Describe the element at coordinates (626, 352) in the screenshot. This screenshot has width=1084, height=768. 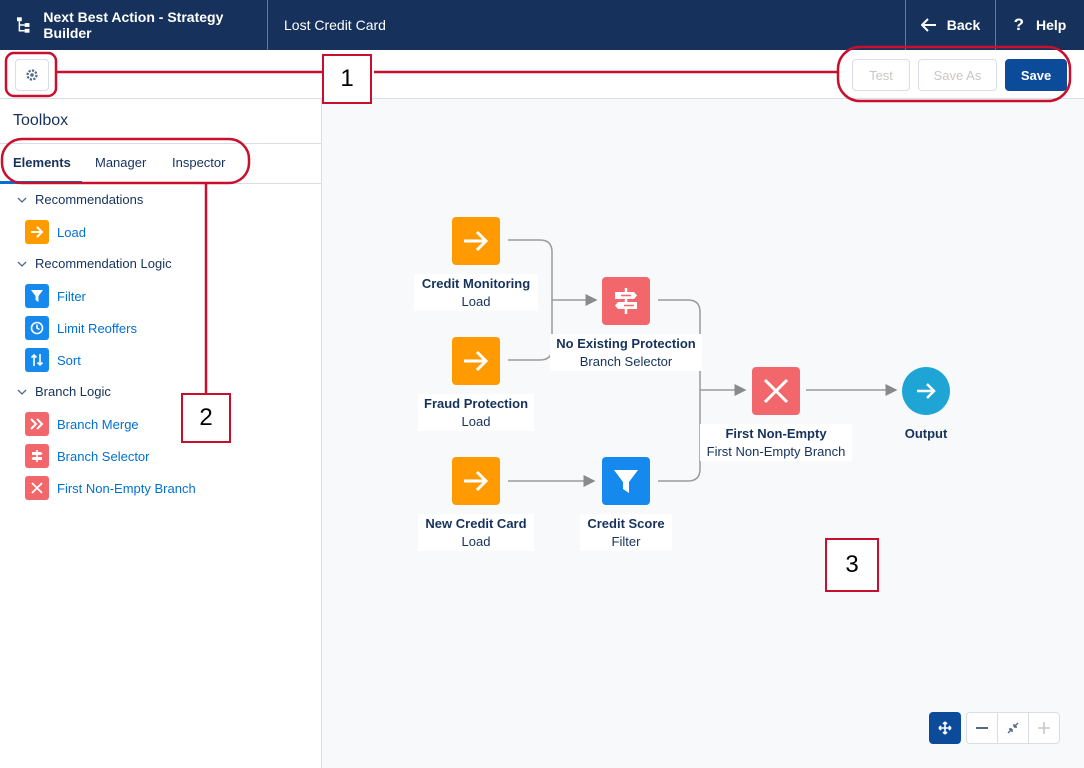
I see `node-label-no-existing-protection: No Existing Protection Branch Selector` at that location.